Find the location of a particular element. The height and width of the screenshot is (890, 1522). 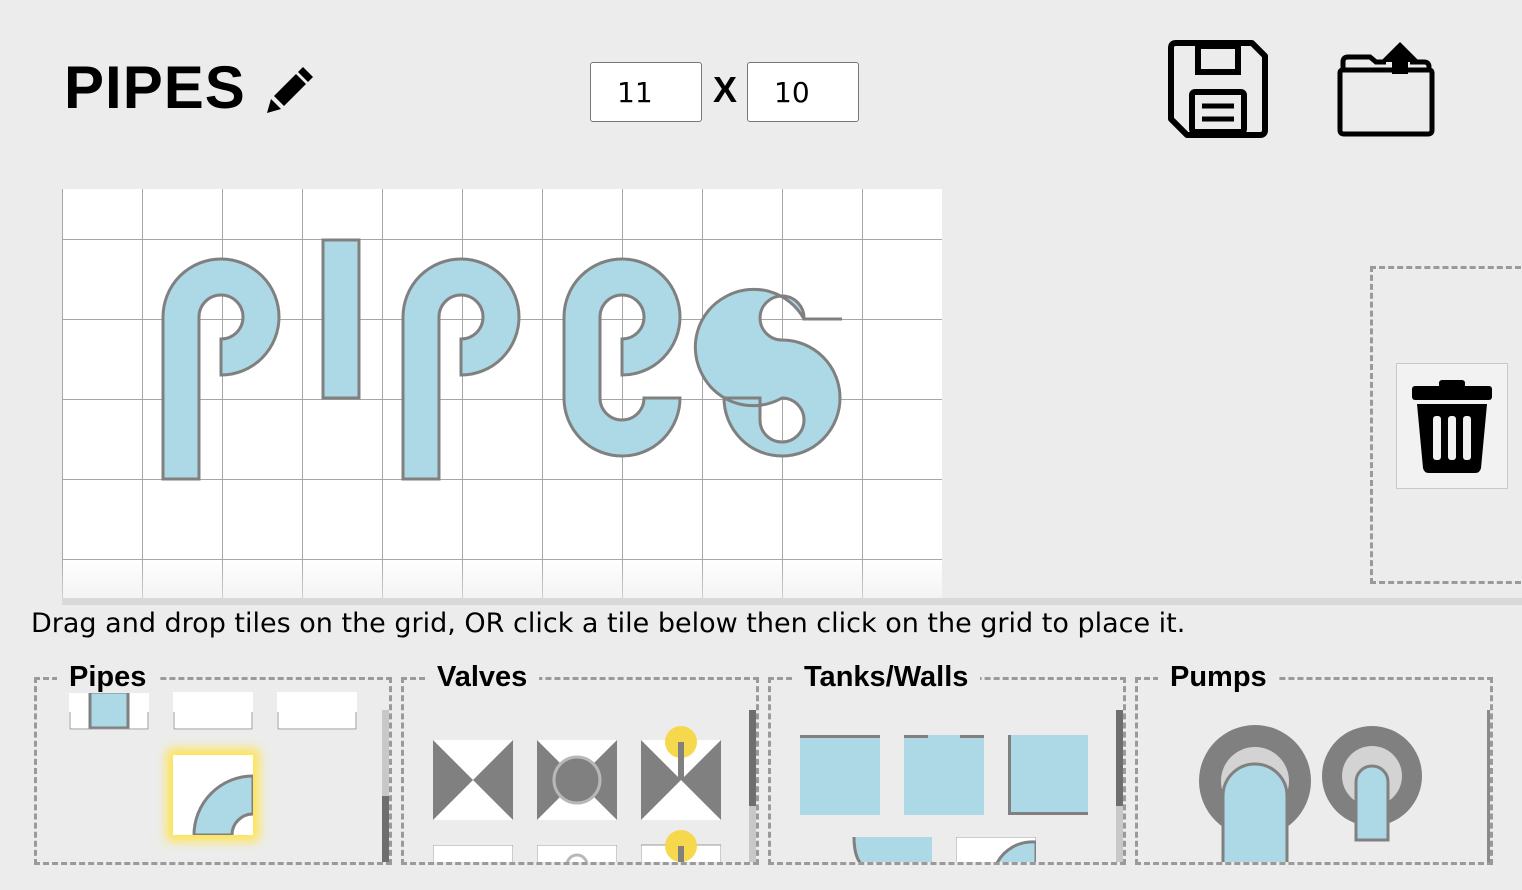

pumps-palette is located at coordinates (1314, 771).